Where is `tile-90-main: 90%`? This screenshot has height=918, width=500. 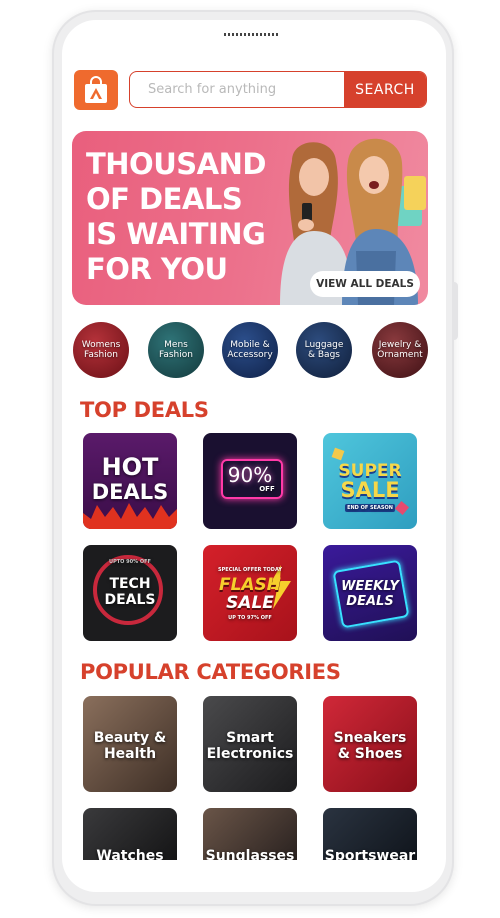 tile-90-main: 90% is located at coordinates (250, 475).